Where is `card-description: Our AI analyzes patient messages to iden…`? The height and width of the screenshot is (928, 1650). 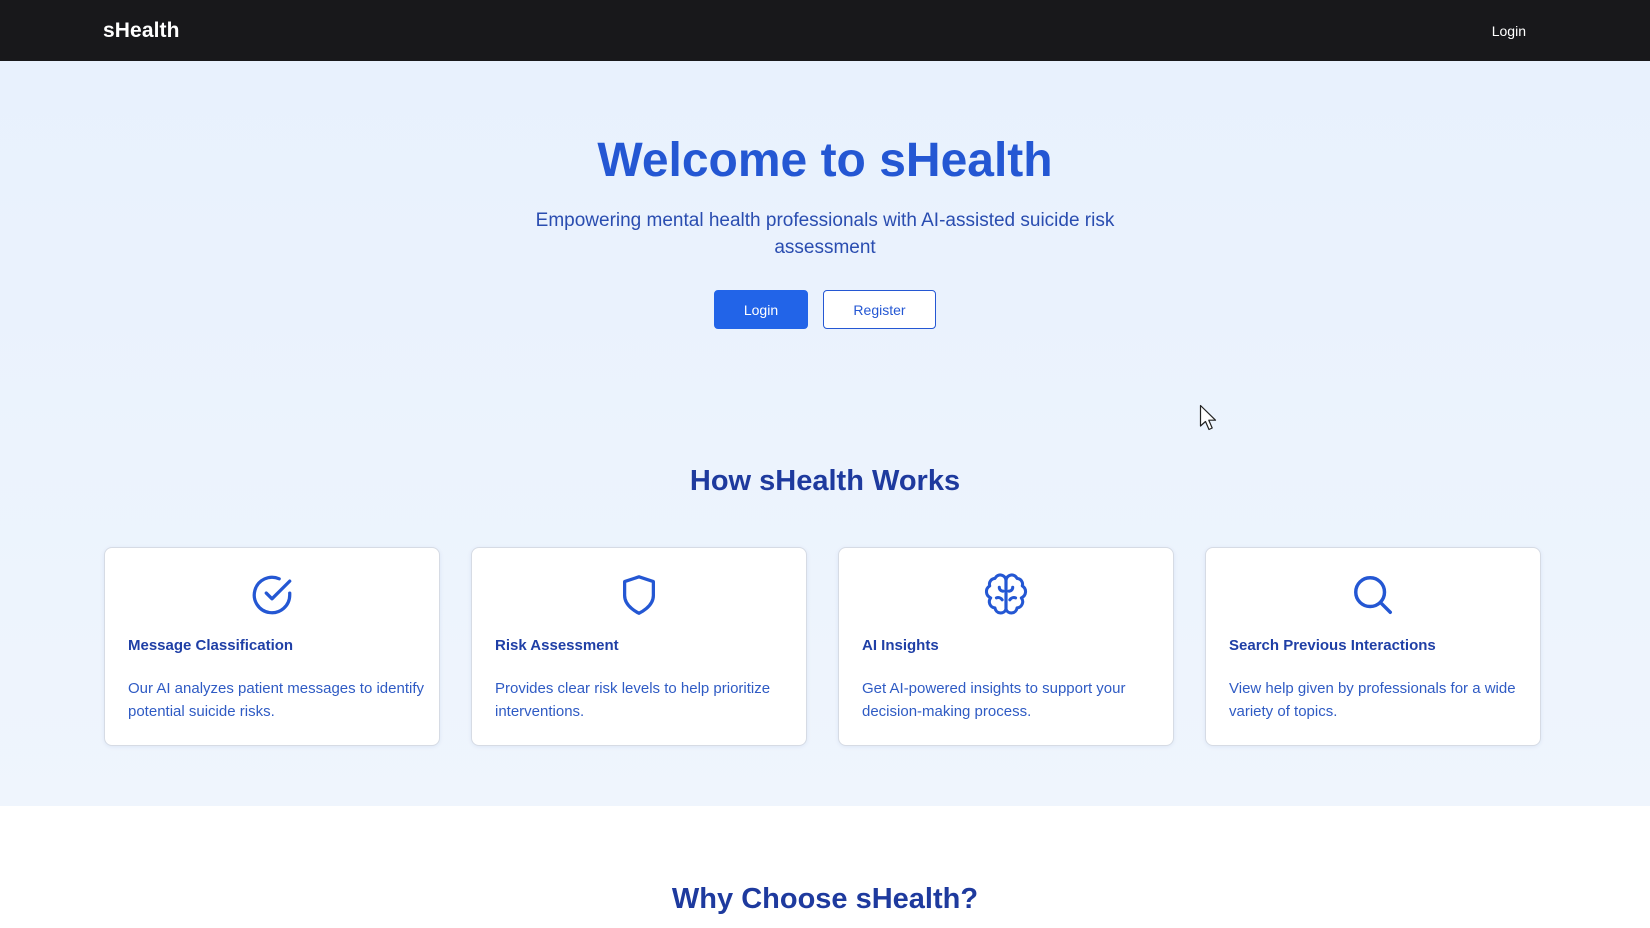
card-description: Our AI analyzes patient messages to iden… is located at coordinates (276, 700).